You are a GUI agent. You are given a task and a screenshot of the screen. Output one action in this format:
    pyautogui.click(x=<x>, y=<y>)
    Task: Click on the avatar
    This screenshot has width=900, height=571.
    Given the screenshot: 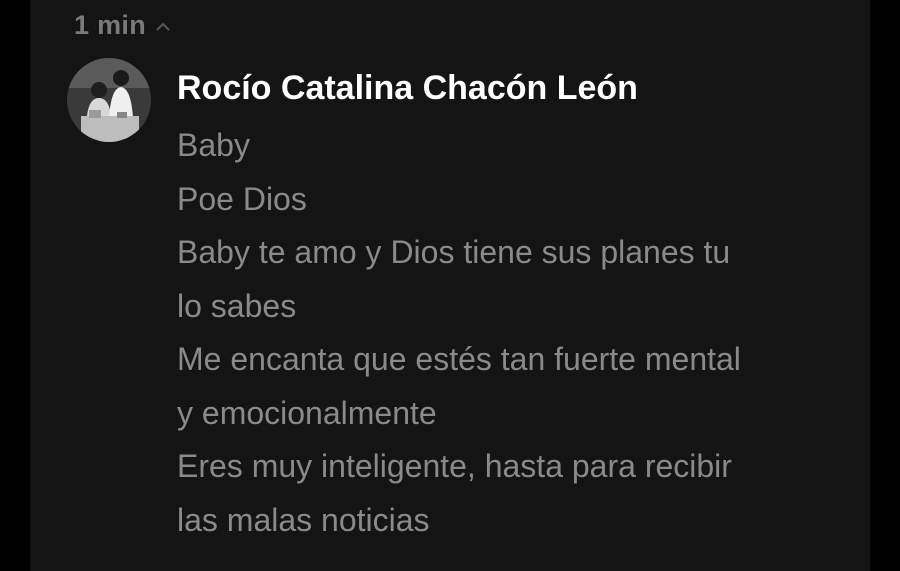 What is the action you would take?
    pyautogui.click(x=109, y=100)
    